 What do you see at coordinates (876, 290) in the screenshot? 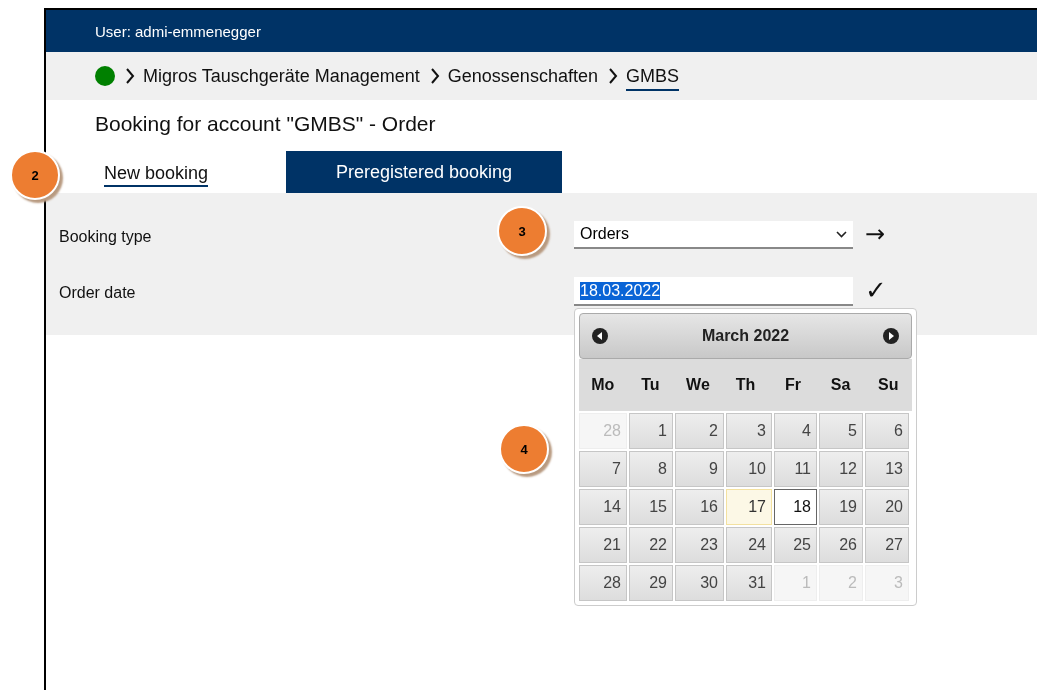
I see `confirm-button: ✓` at bounding box center [876, 290].